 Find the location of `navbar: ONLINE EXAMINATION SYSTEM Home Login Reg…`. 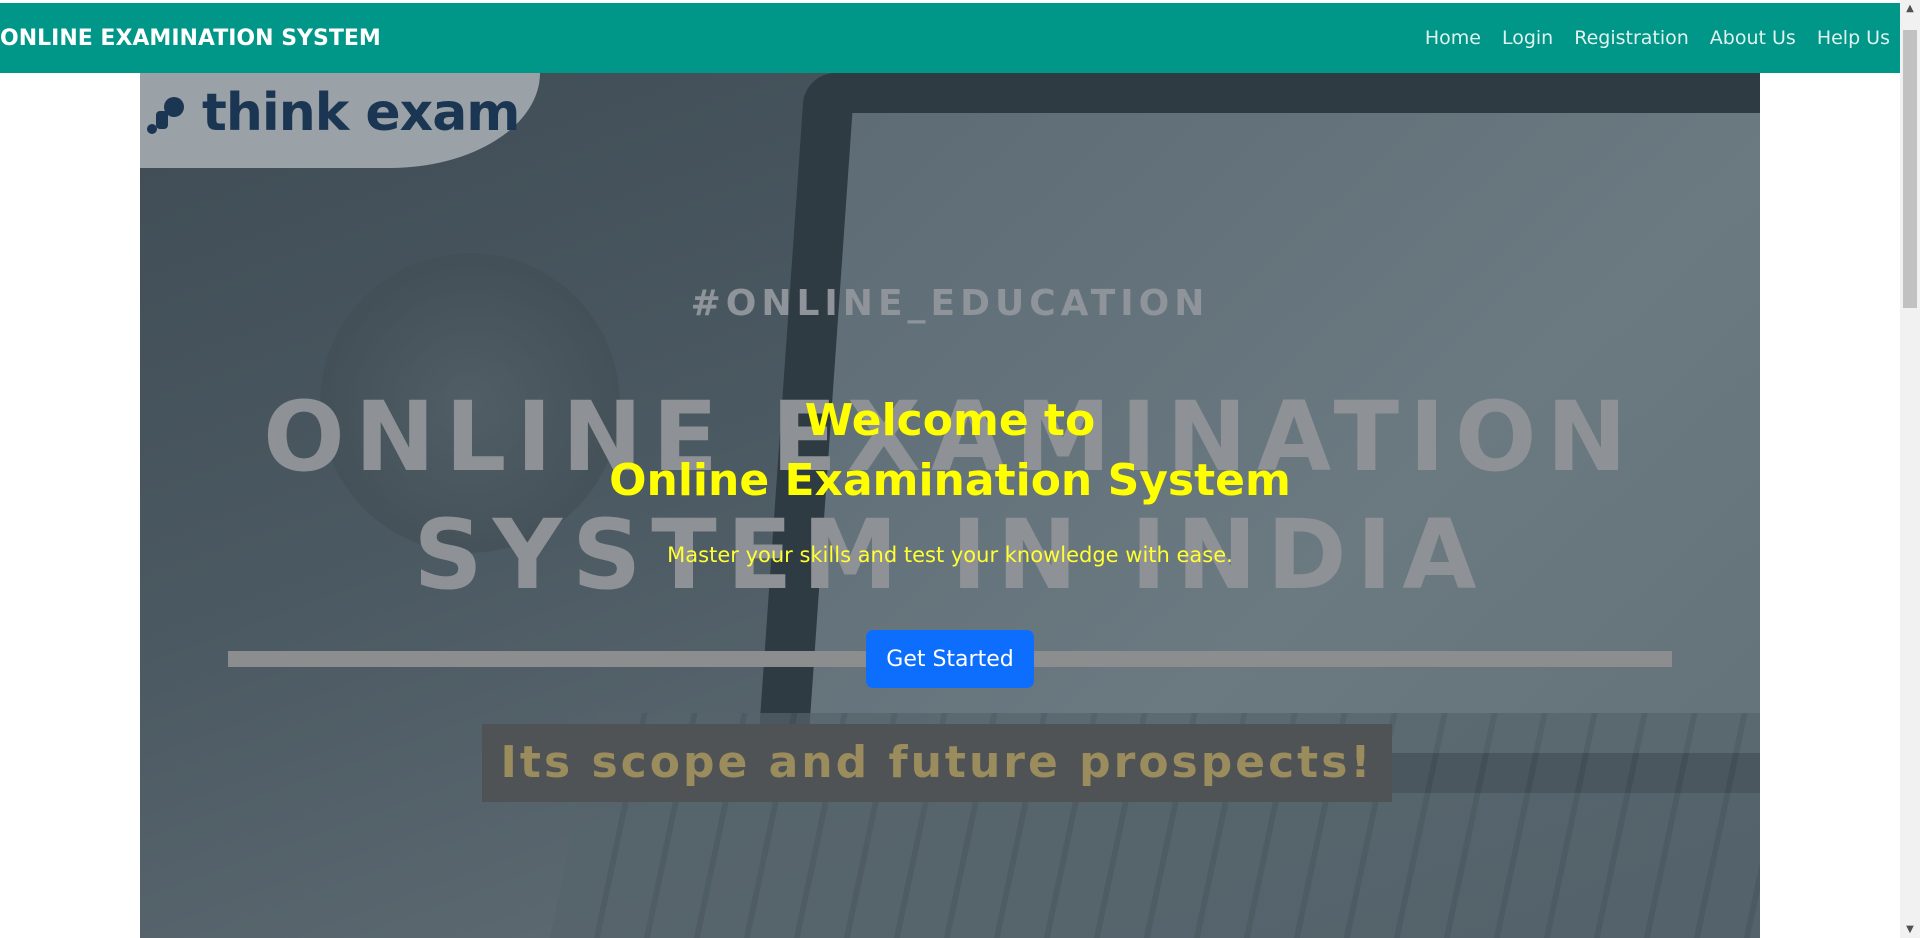

navbar: ONLINE EXAMINATION SYSTEM Home Login Reg… is located at coordinates (950, 38).